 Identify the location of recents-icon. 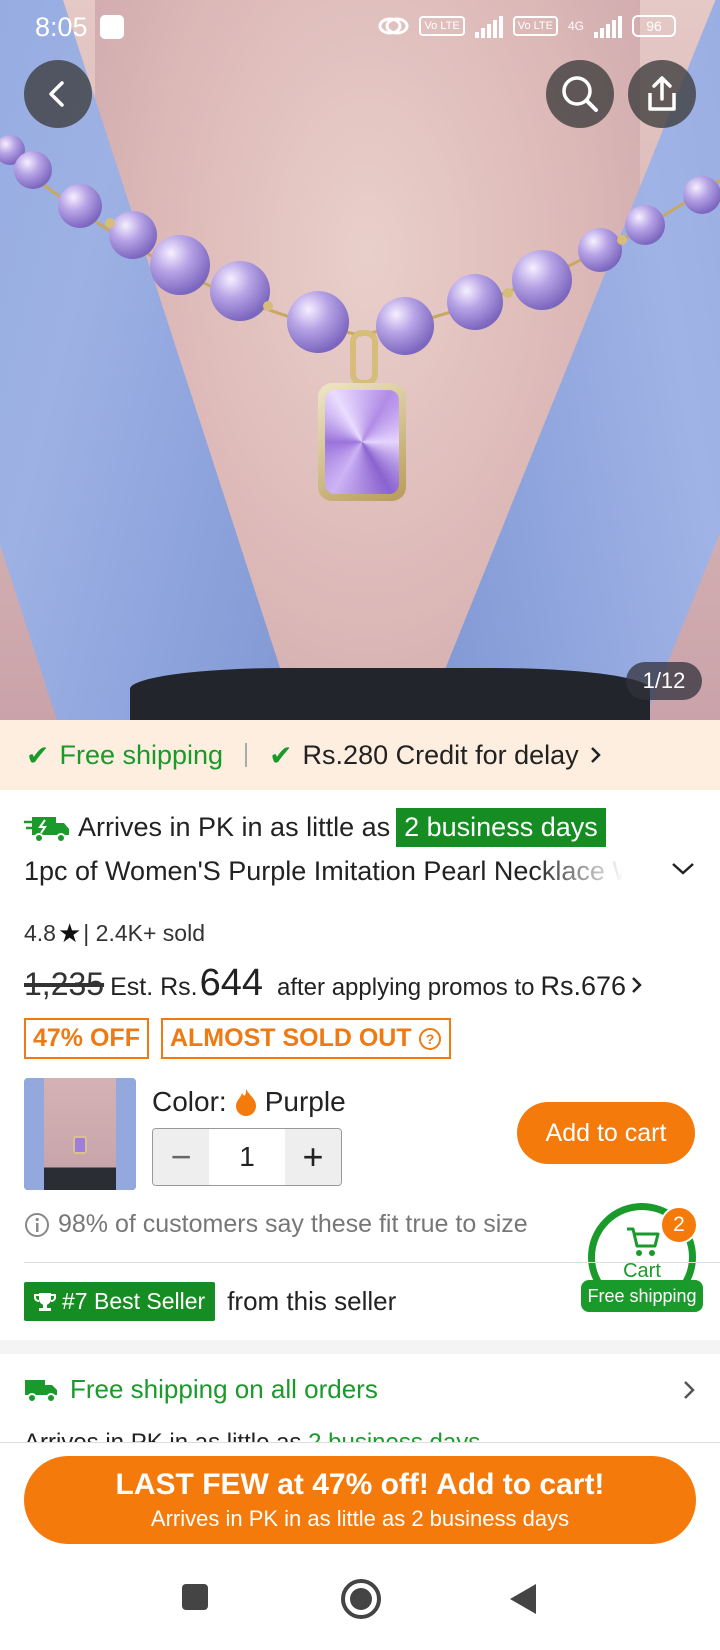
(195, 1597).